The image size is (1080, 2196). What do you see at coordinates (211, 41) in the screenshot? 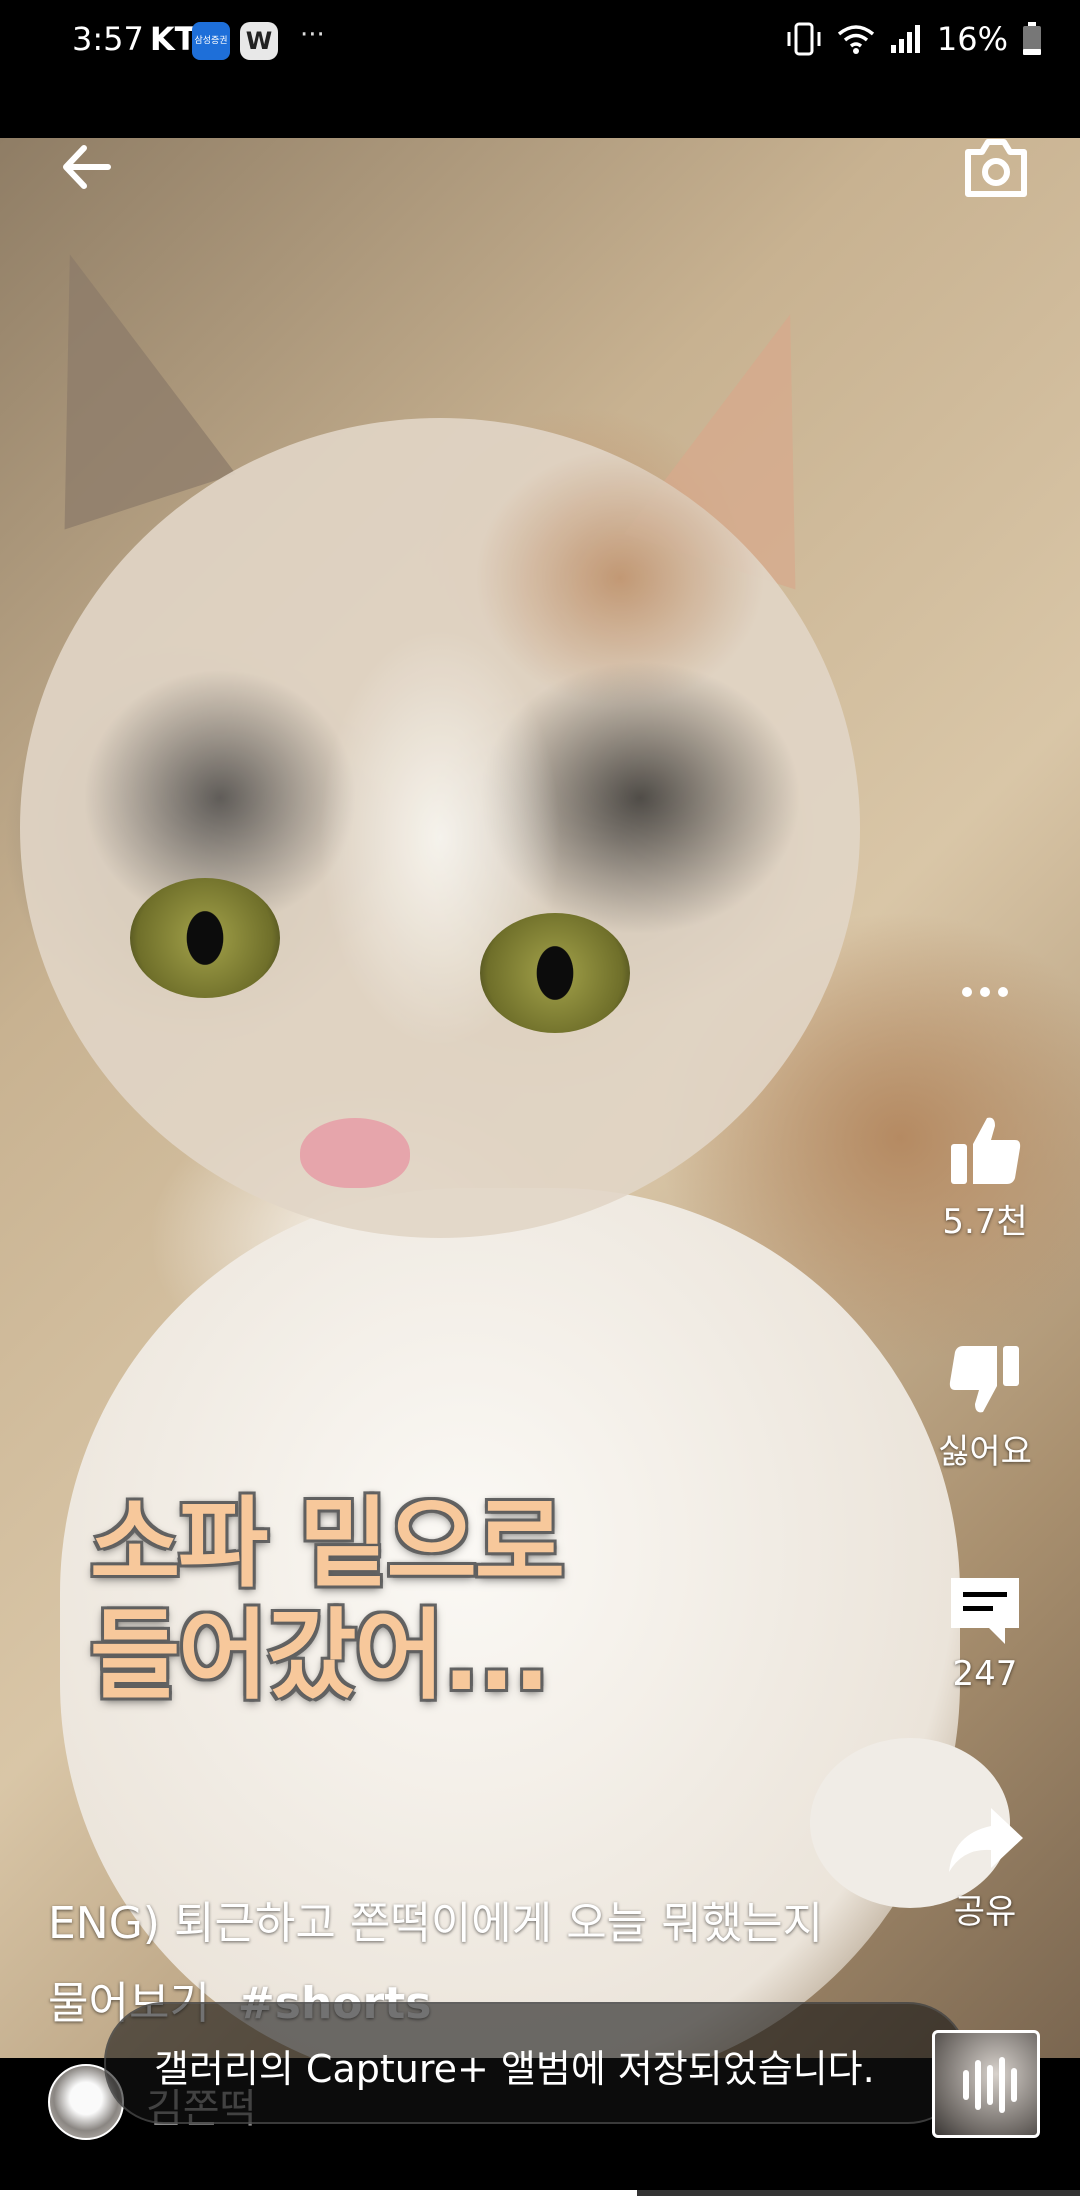
I see `notification-app-icon: 삼성증권` at bounding box center [211, 41].